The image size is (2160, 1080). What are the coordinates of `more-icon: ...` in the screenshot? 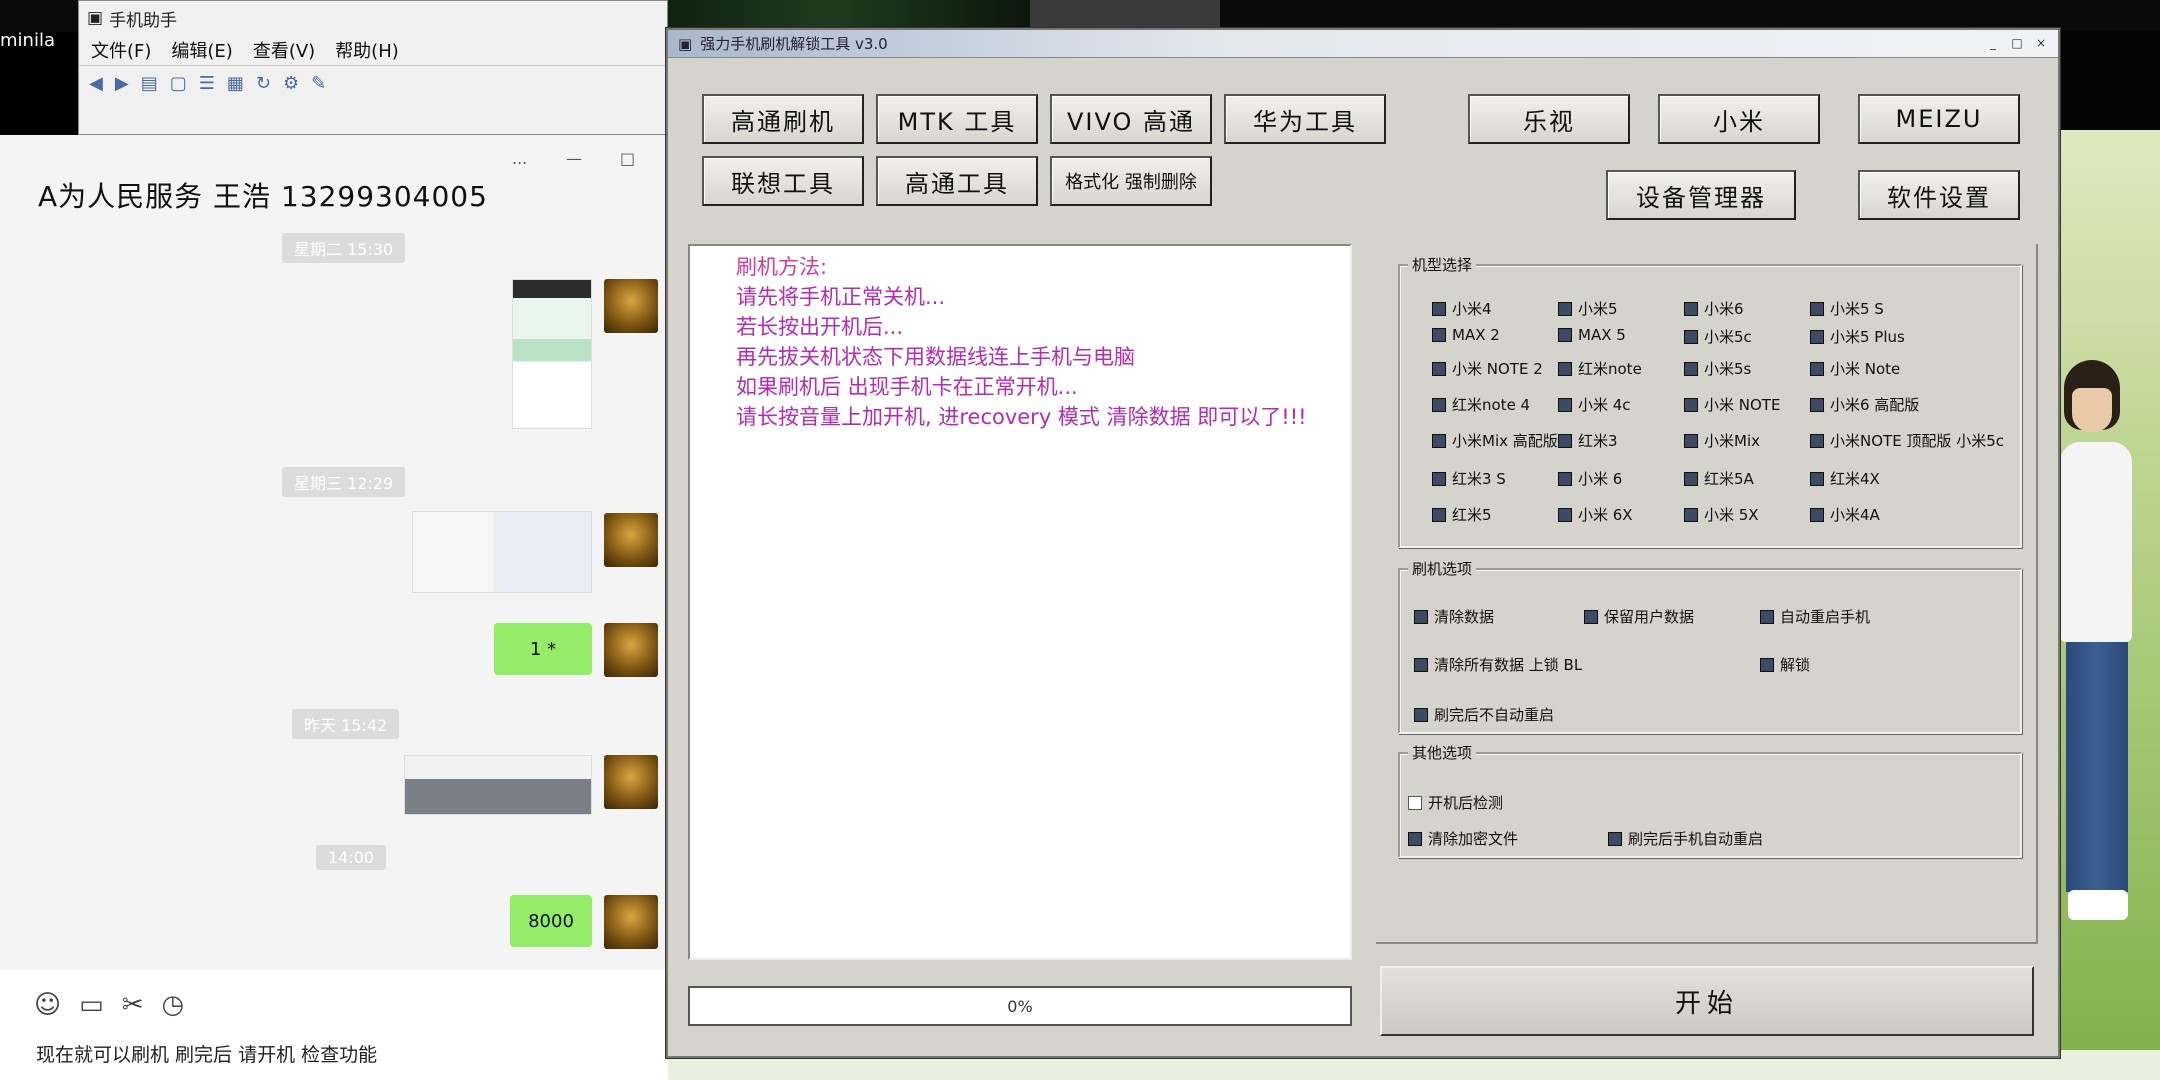 It's located at (519, 158).